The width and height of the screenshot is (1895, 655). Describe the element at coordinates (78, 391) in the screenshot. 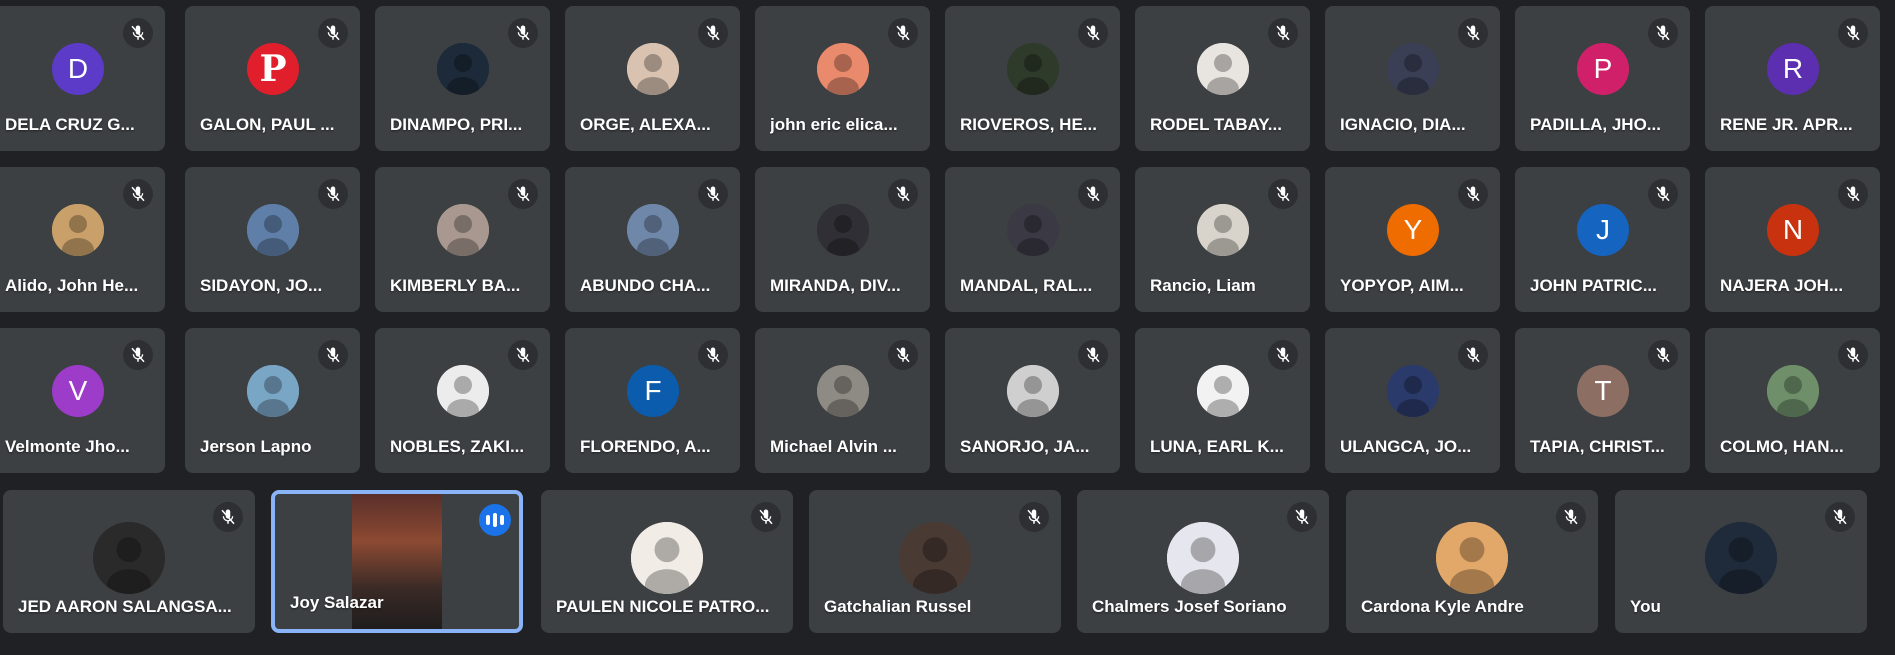

I see `participant-avatar: V` at that location.